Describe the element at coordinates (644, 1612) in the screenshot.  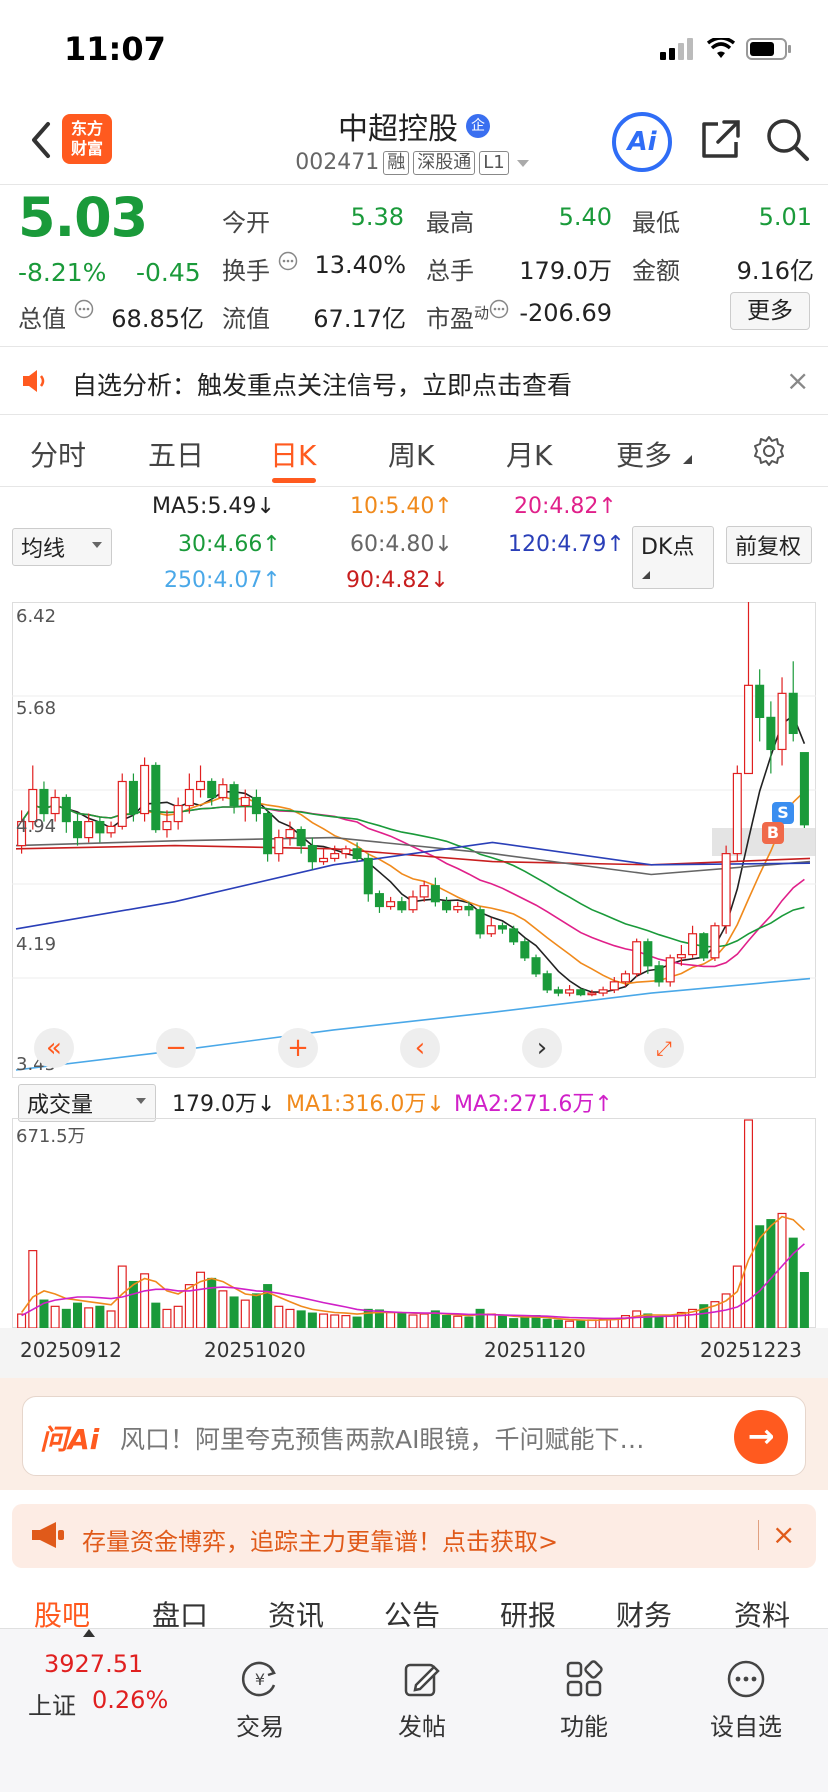
I see `sub-tab-financials: 财务` at that location.